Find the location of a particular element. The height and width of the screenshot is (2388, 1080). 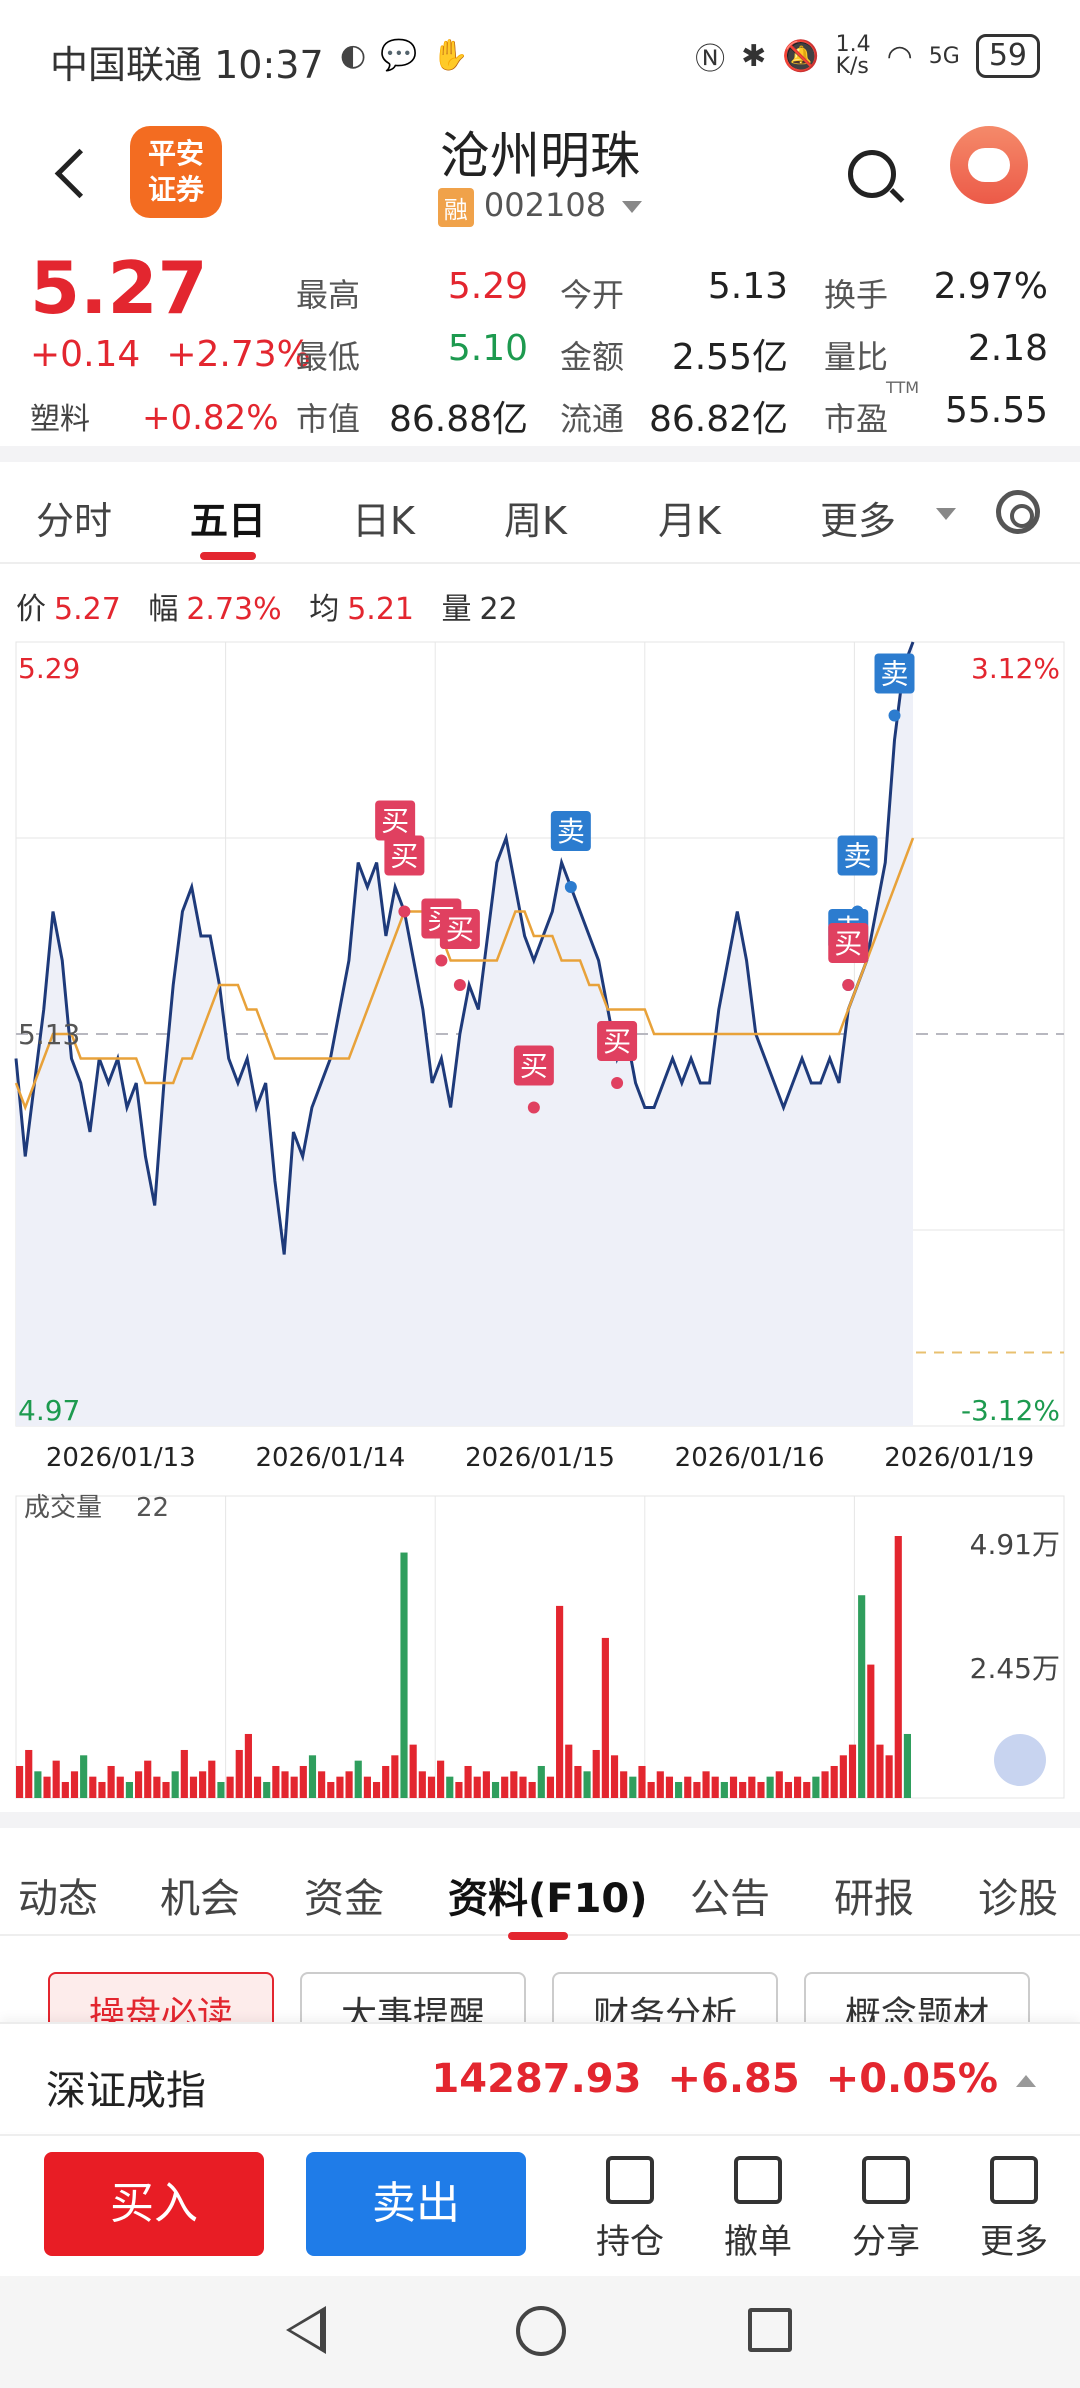

index-values: 14287.93 +6.85 +0.05% is located at coordinates (720, 2079).